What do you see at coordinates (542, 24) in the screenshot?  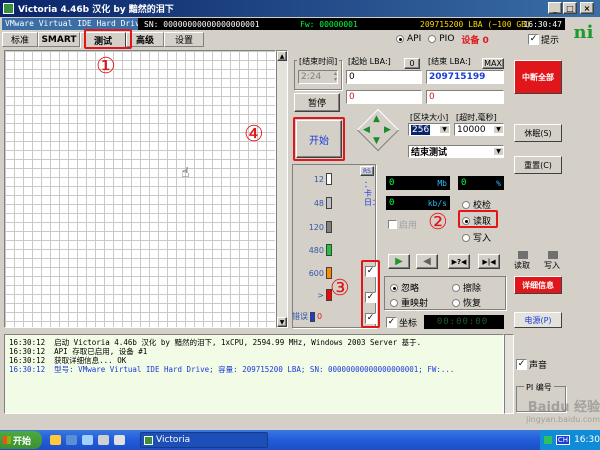 I see `drive-time: 16:30:47` at bounding box center [542, 24].